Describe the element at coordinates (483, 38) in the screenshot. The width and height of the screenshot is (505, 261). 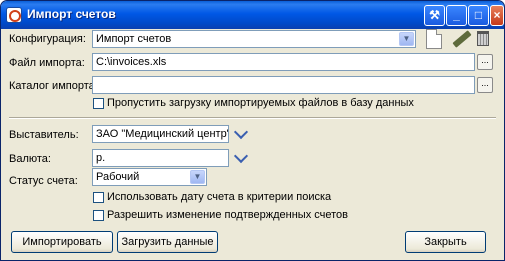
I see `trash-icon` at that location.